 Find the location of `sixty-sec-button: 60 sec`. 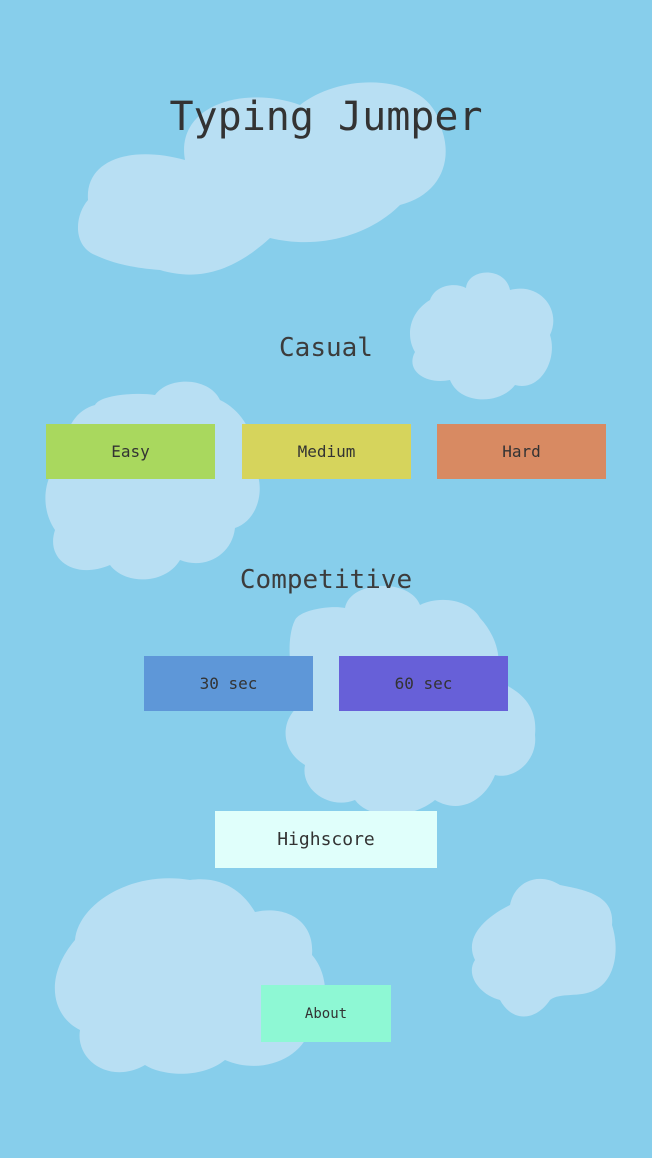

sixty-sec-button: 60 sec is located at coordinates (423, 683).